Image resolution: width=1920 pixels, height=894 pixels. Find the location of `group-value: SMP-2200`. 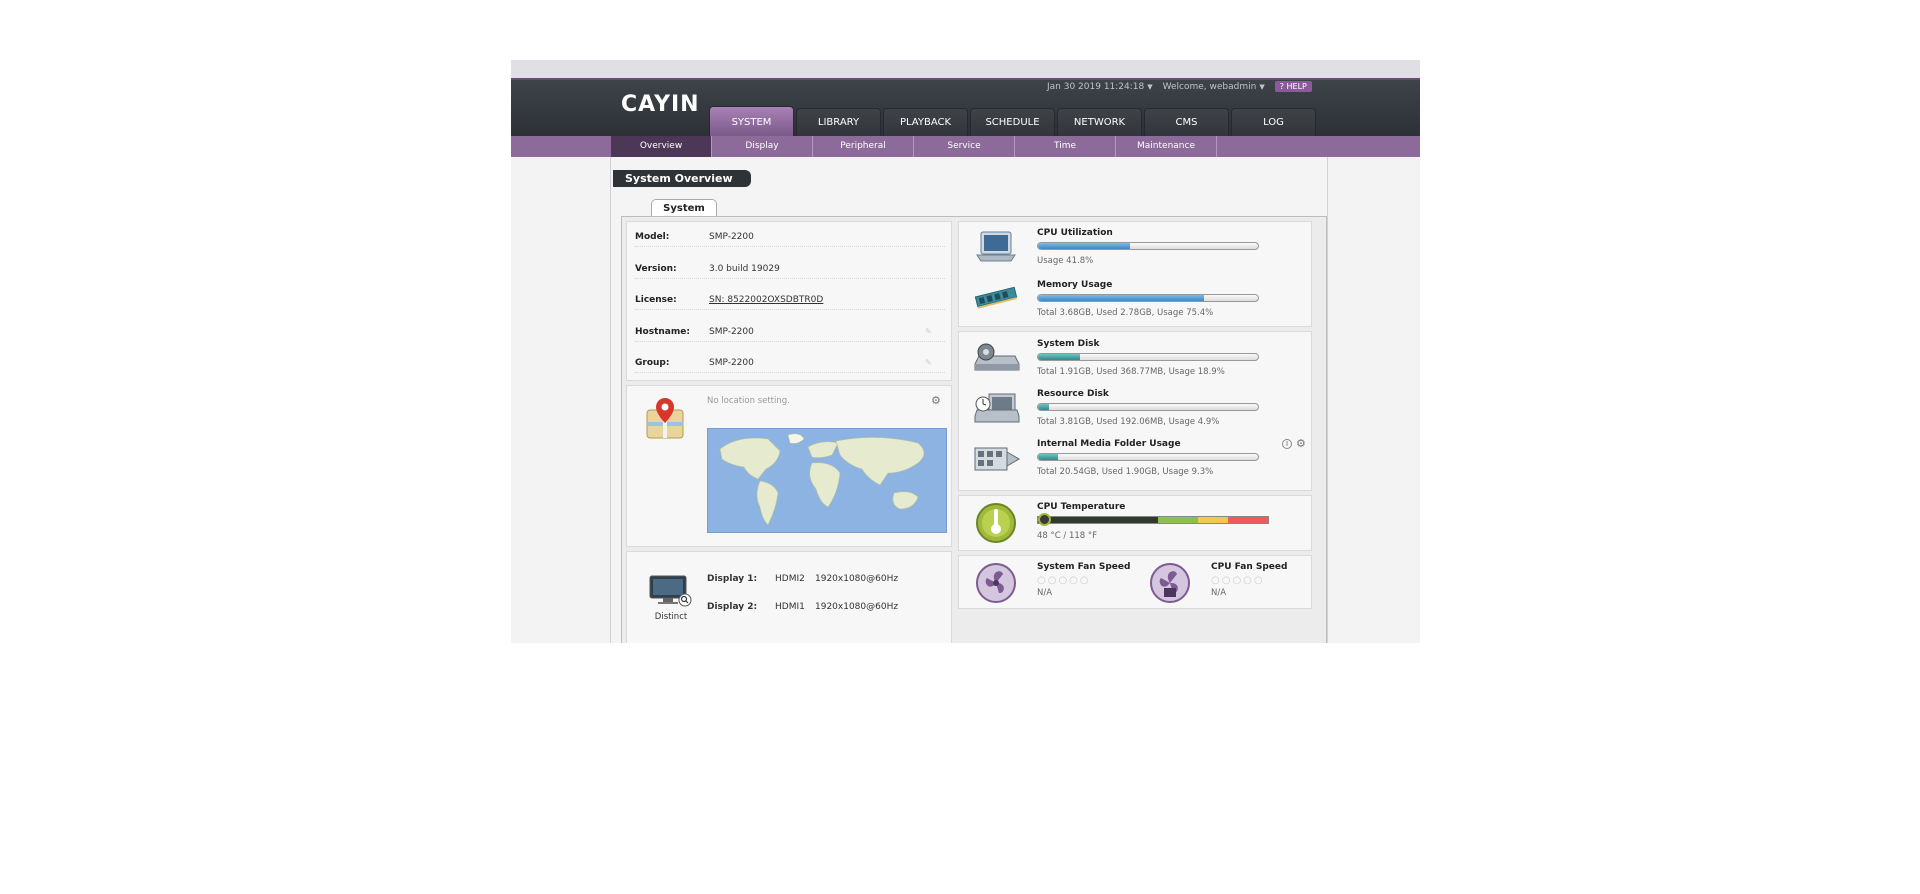

group-value: SMP-2200 is located at coordinates (731, 362).